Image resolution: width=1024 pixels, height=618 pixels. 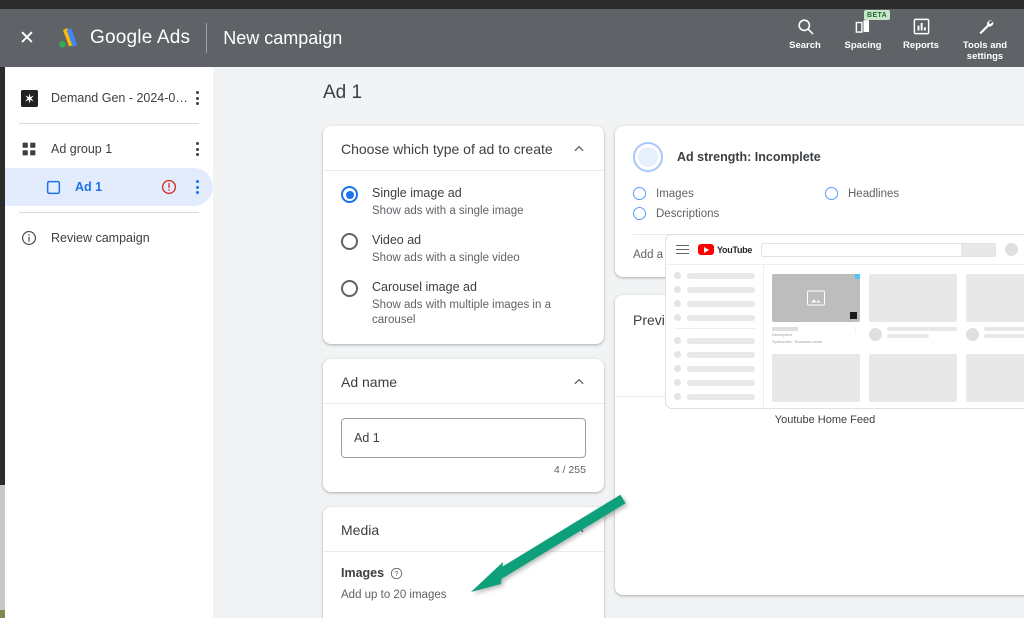 What do you see at coordinates (729, 193) in the screenshot?
I see `checklist-item-images: Images` at bounding box center [729, 193].